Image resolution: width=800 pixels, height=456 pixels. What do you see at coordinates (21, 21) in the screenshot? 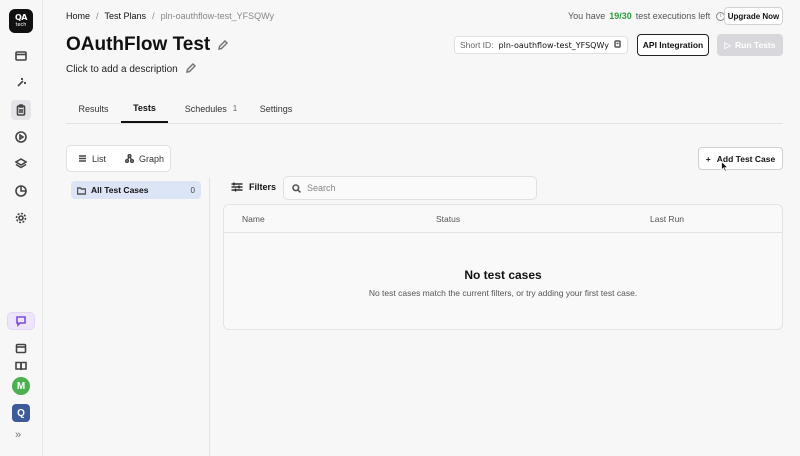
I see `qa-tech-logo: QA tech` at bounding box center [21, 21].